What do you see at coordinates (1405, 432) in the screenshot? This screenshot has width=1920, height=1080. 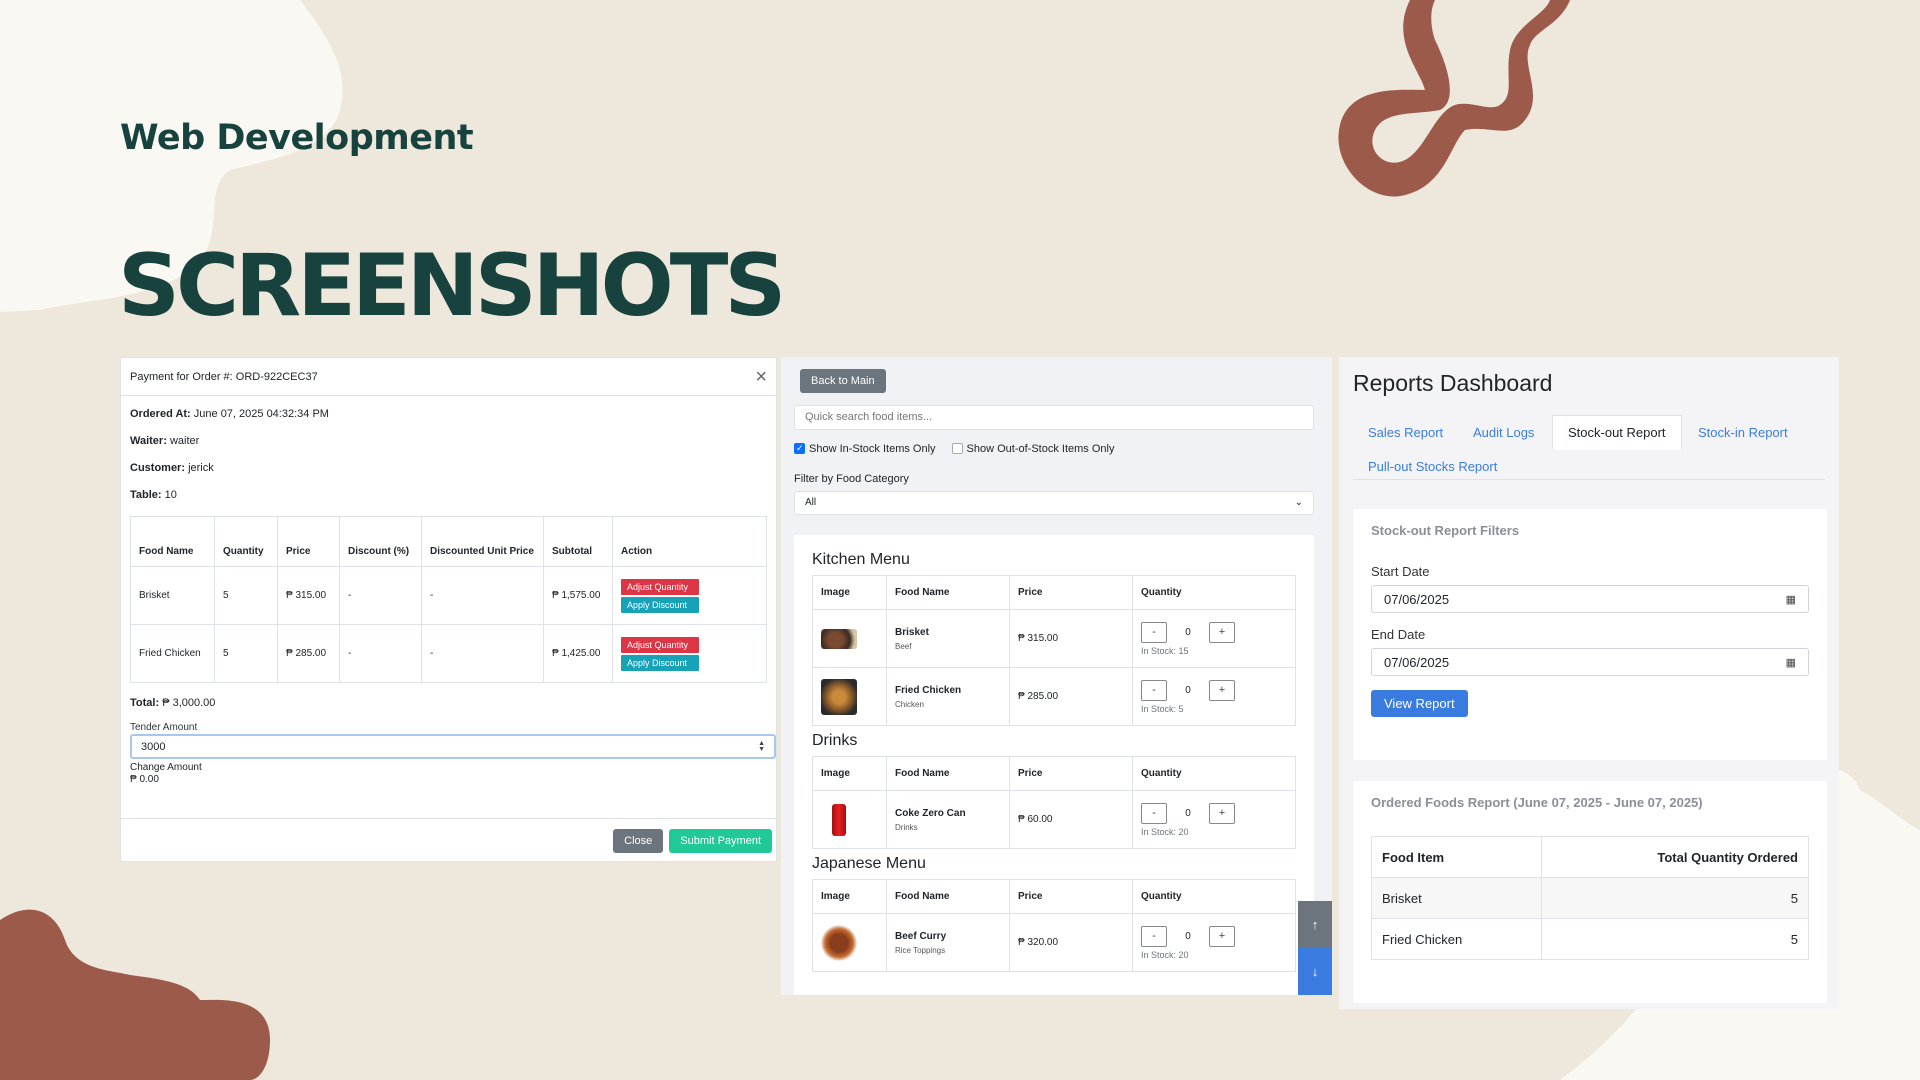 I see `tab-sales-report: Sales Report` at bounding box center [1405, 432].